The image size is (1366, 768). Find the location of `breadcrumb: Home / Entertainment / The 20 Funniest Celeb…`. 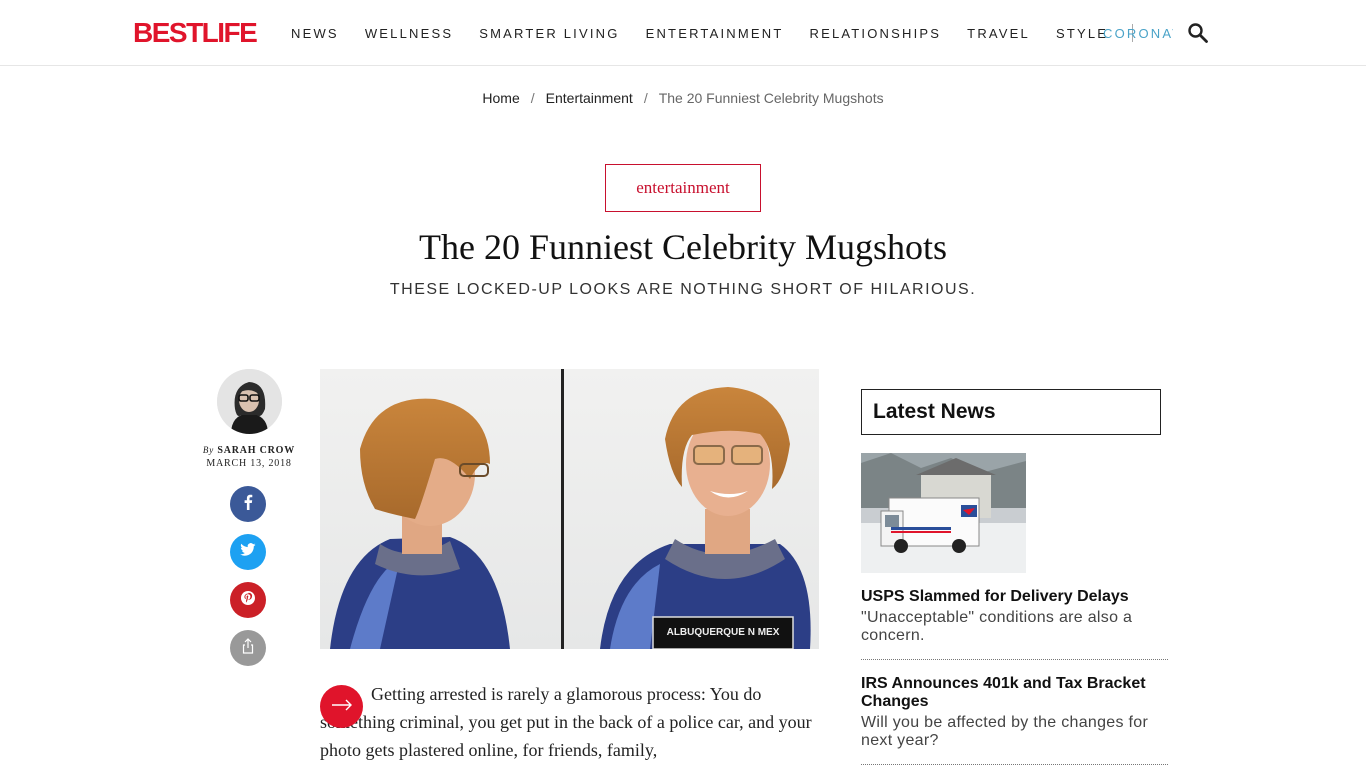

breadcrumb: Home / Entertainment / The 20 Funniest Celeb… is located at coordinates (683, 98).